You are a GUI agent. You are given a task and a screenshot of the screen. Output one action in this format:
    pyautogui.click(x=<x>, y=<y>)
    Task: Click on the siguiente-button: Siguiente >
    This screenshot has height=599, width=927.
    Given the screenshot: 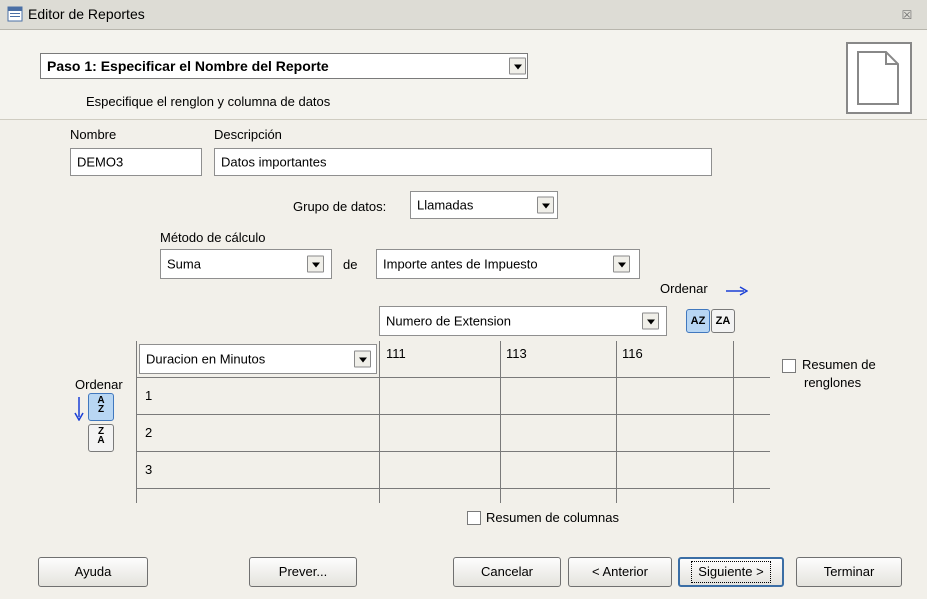 What is the action you would take?
    pyautogui.click(x=731, y=572)
    